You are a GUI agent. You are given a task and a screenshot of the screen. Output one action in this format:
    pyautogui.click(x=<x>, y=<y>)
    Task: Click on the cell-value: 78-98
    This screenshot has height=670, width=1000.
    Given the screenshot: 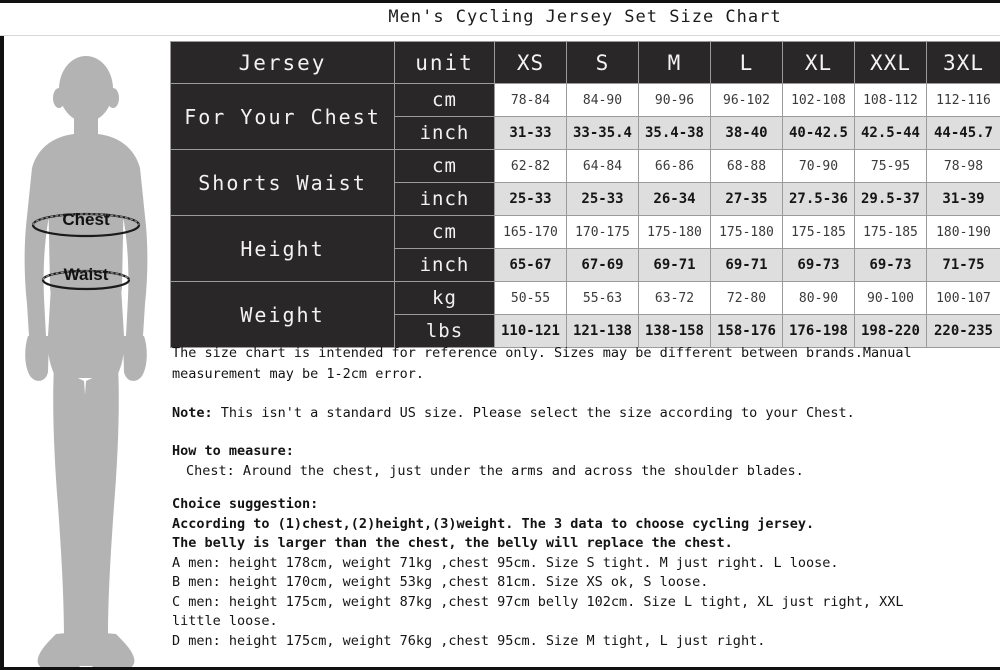 What is the action you would take?
    pyautogui.click(x=963, y=166)
    